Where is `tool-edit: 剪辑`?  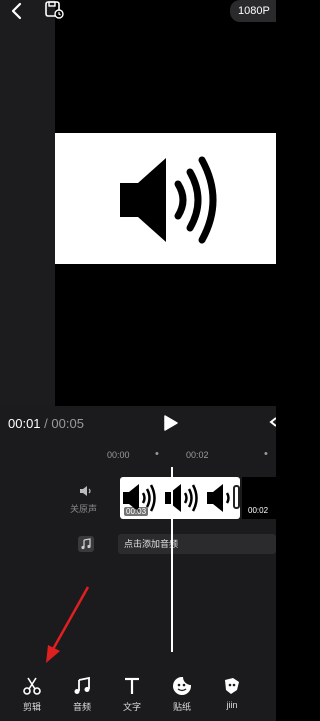
tool-edit: 剪辑 is located at coordinates (32, 694).